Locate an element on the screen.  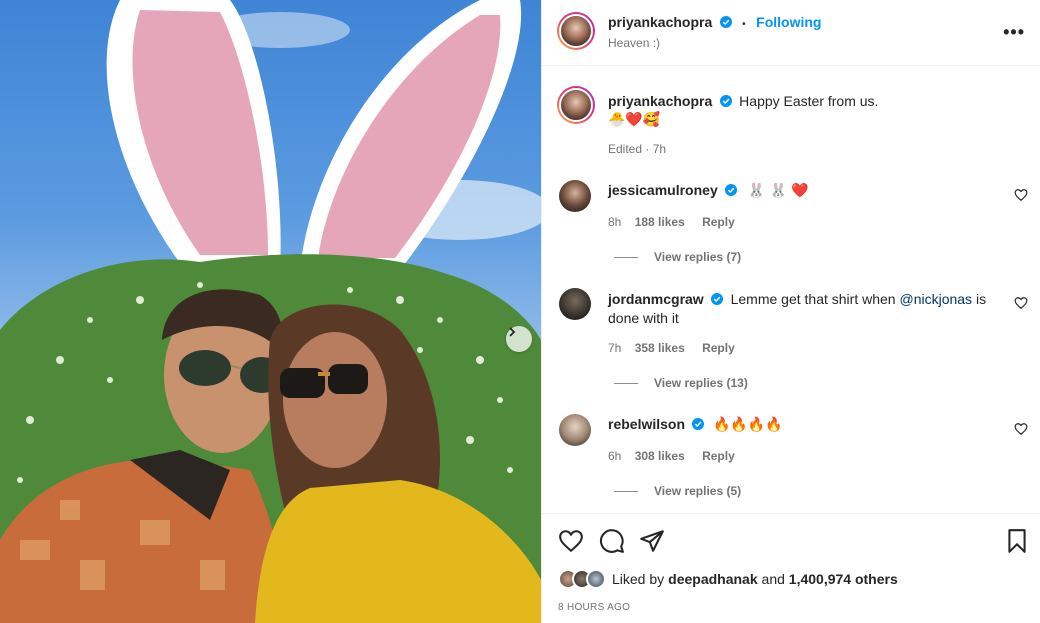
author-username: priyankachopra is located at coordinates (660, 22).